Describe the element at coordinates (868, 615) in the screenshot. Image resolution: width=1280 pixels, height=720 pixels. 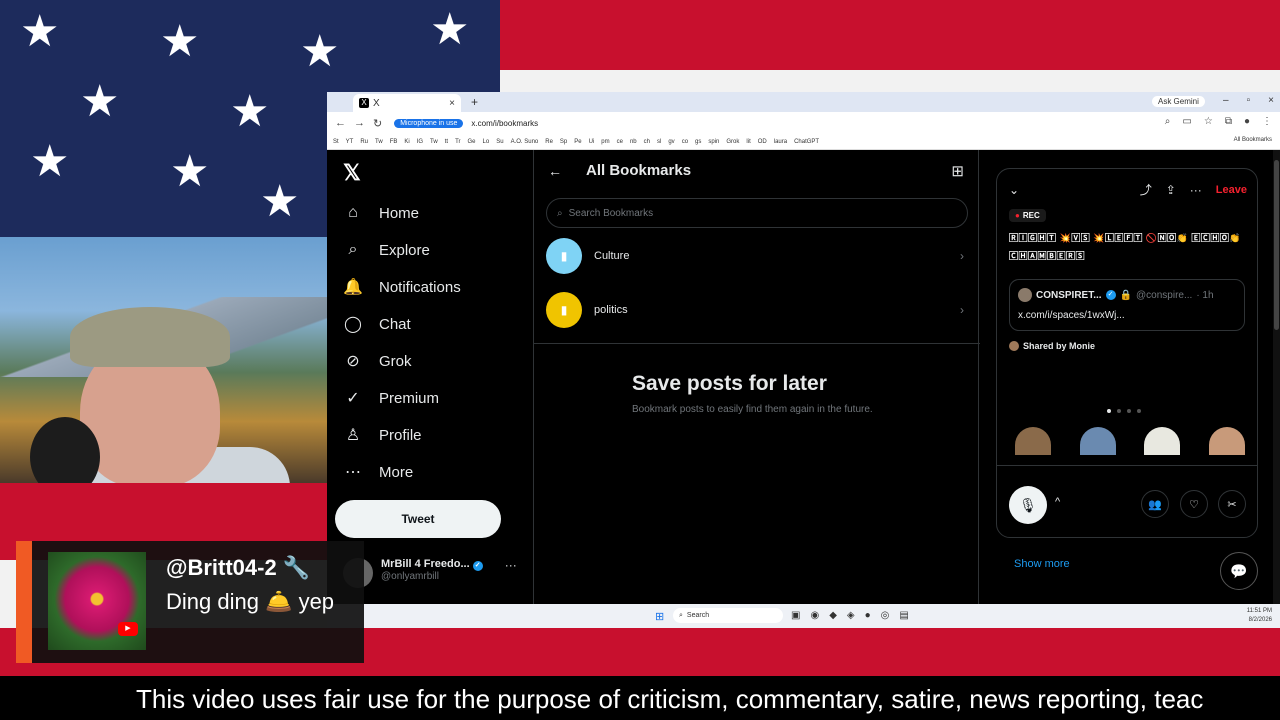
I see `app-icon: ●` at that location.